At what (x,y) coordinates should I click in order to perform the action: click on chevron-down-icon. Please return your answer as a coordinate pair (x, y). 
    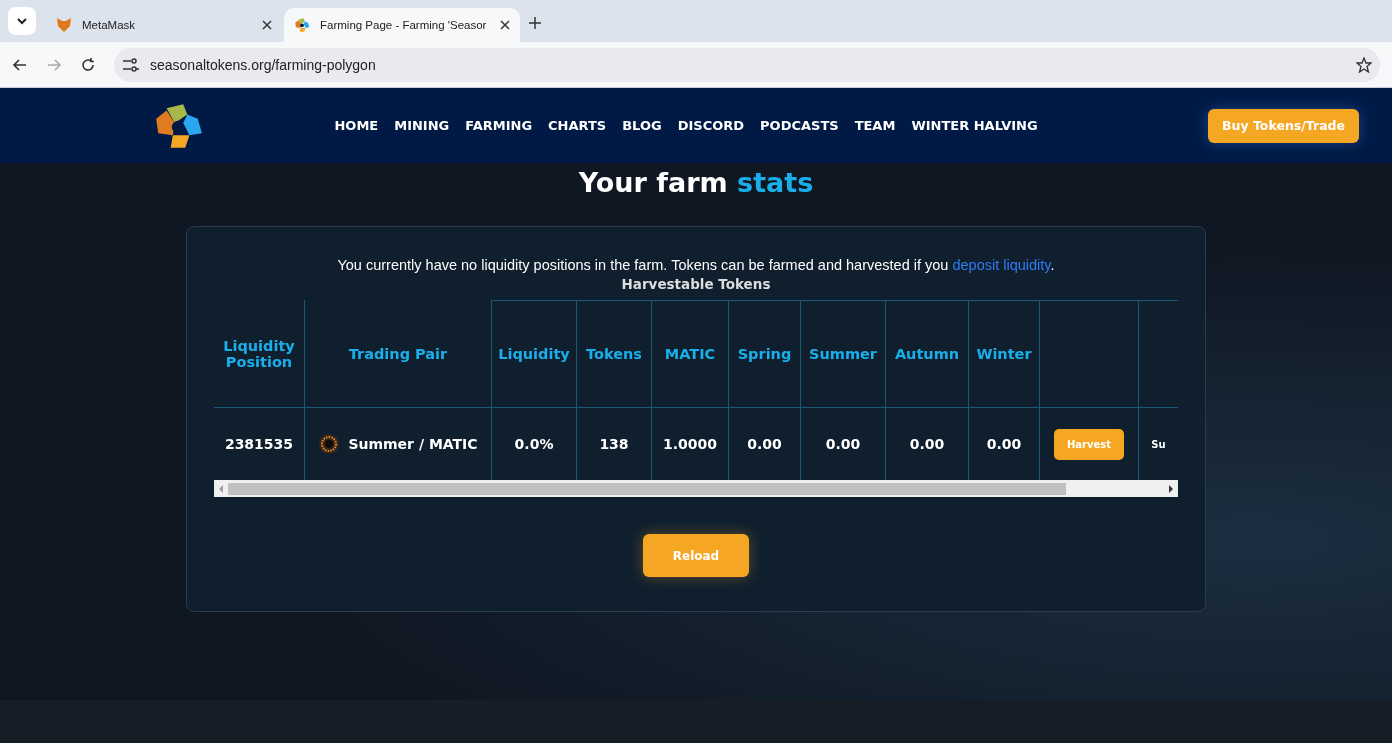
    Looking at the image, I should click on (22, 21).